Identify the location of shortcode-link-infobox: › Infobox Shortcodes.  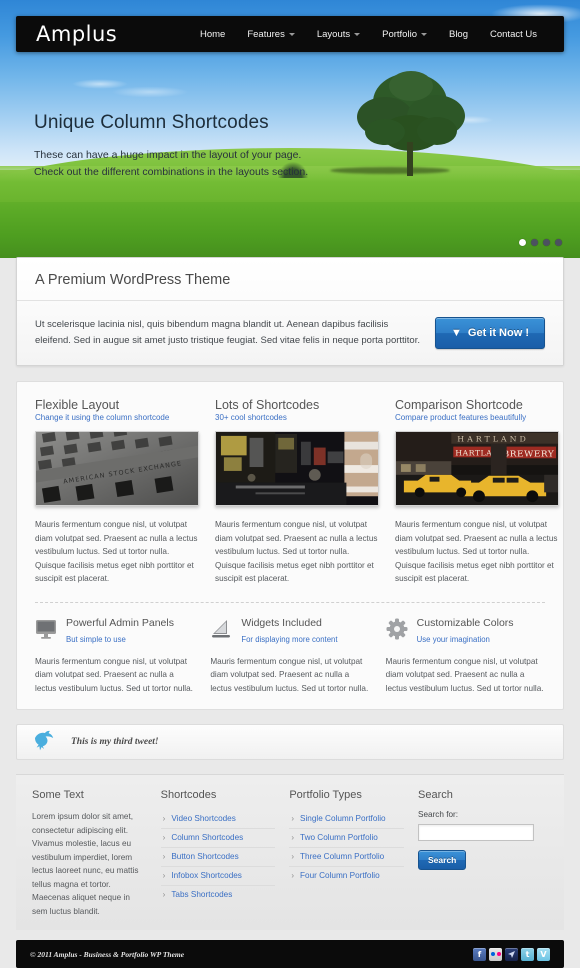
(218, 876).